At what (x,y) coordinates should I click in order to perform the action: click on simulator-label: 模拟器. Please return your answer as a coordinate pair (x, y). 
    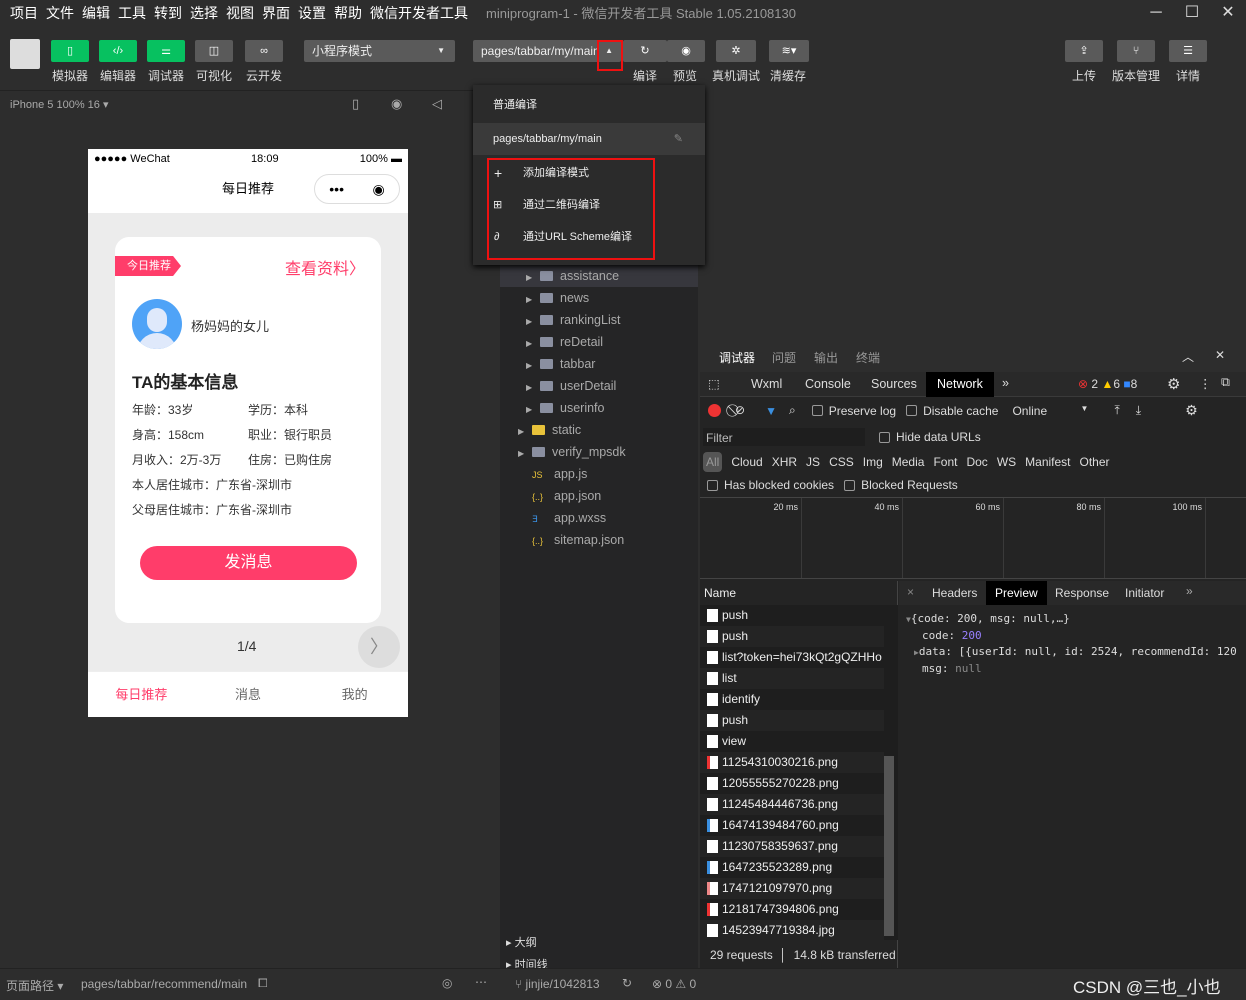
    Looking at the image, I should click on (70, 75).